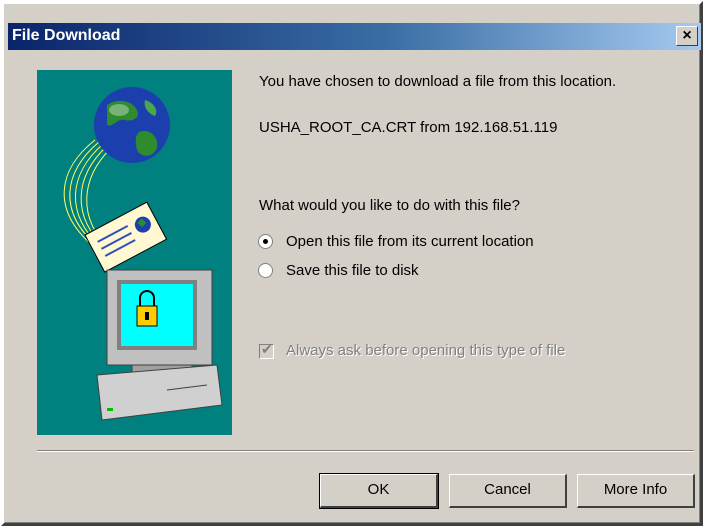 This screenshot has width=714, height=532. I want to click on ok-button: OK, so click(379, 491).